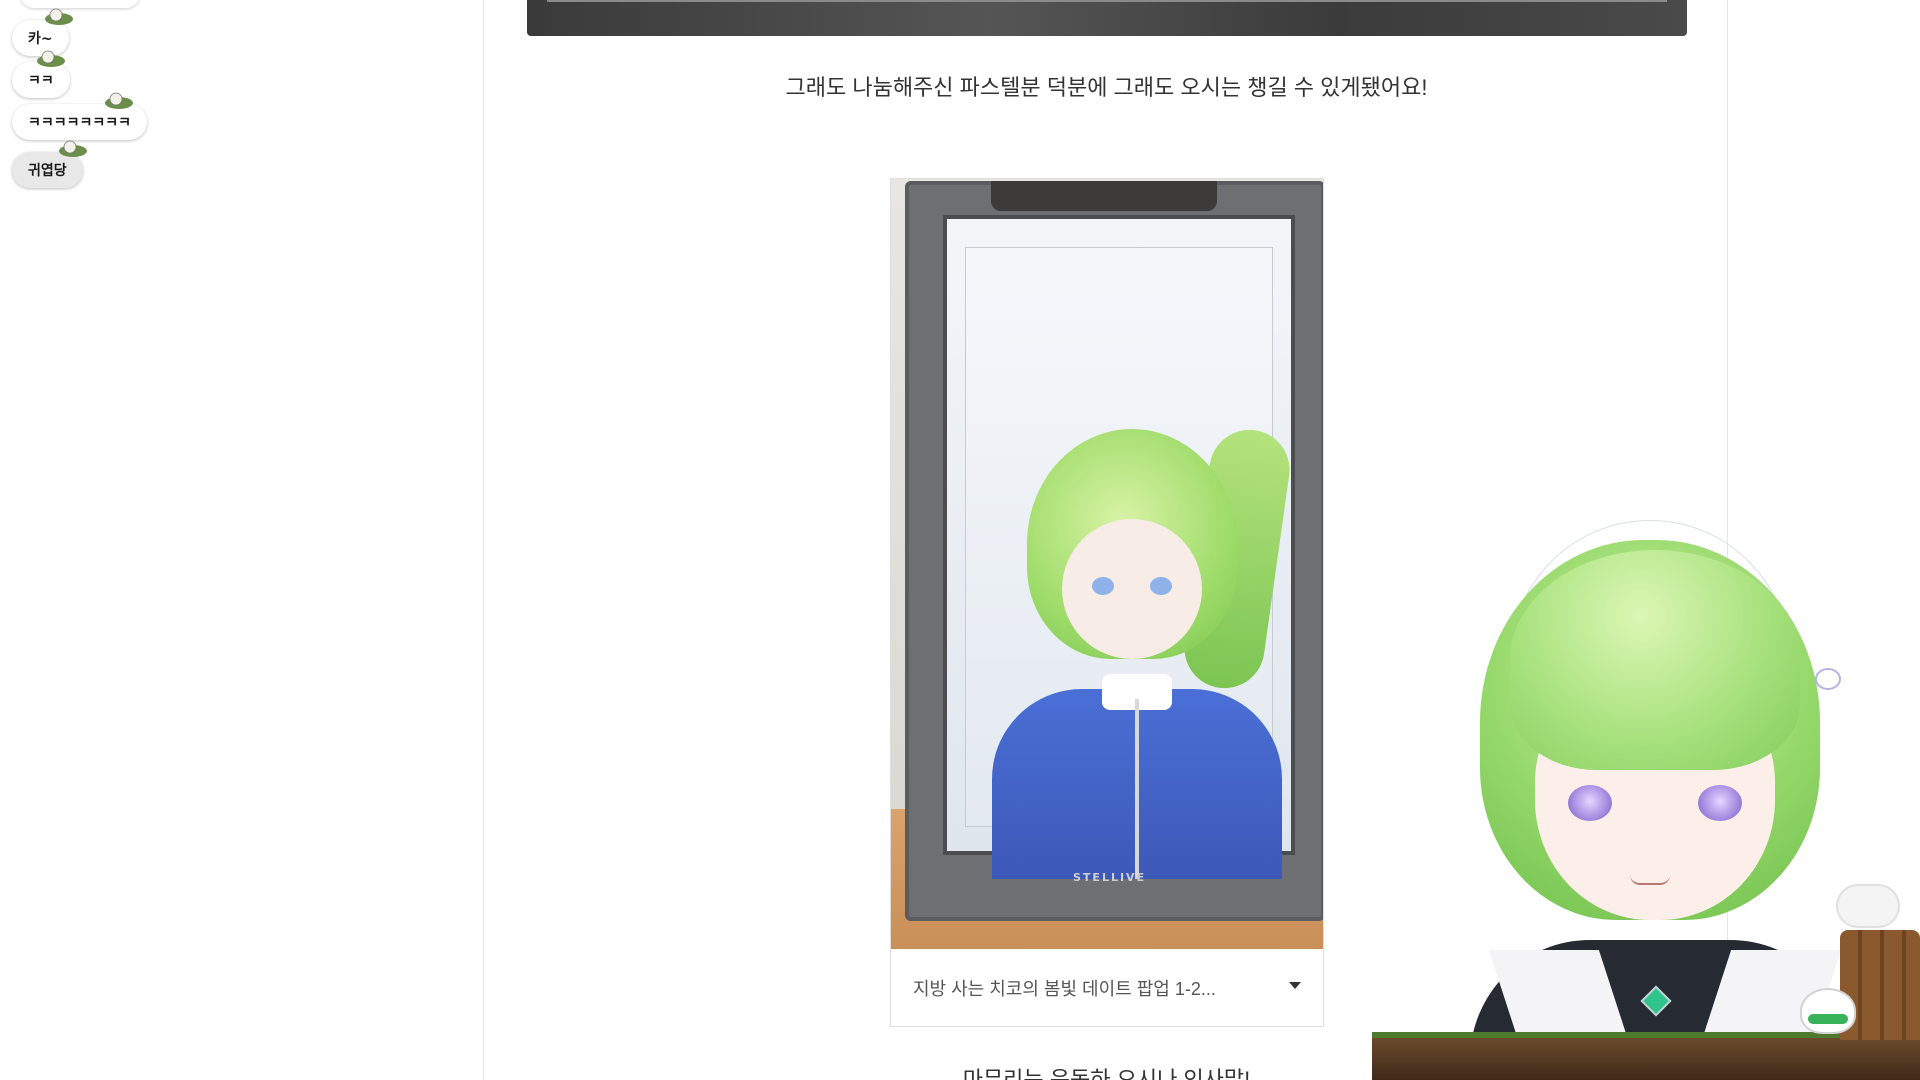 The height and width of the screenshot is (1080, 1920). I want to click on mascot-icon, so click(1828, 1011).